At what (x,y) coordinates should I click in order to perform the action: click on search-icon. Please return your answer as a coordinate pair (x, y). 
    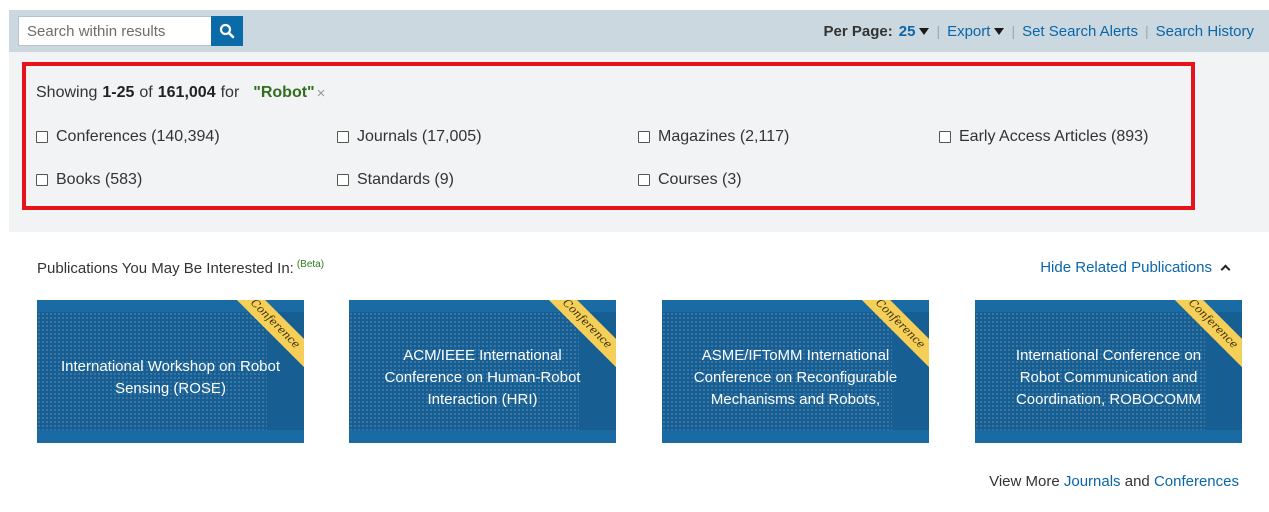
    Looking at the image, I should click on (227, 31).